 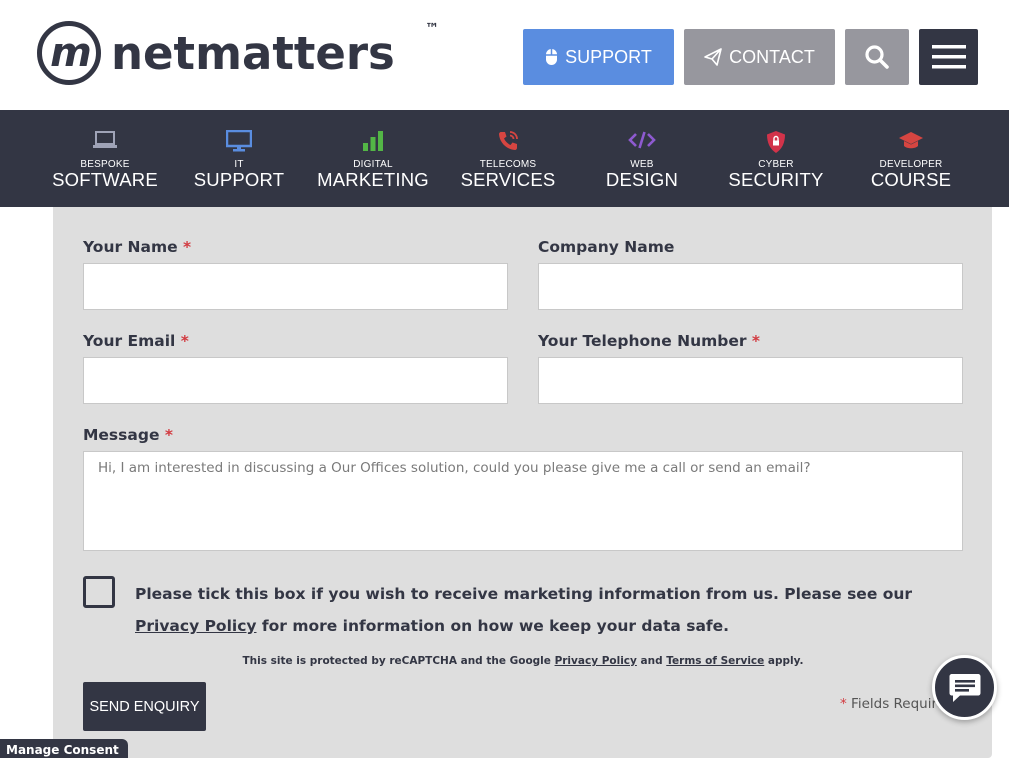 What do you see at coordinates (784, 661) in the screenshot?
I see `recaptcha-apply: apply.` at bounding box center [784, 661].